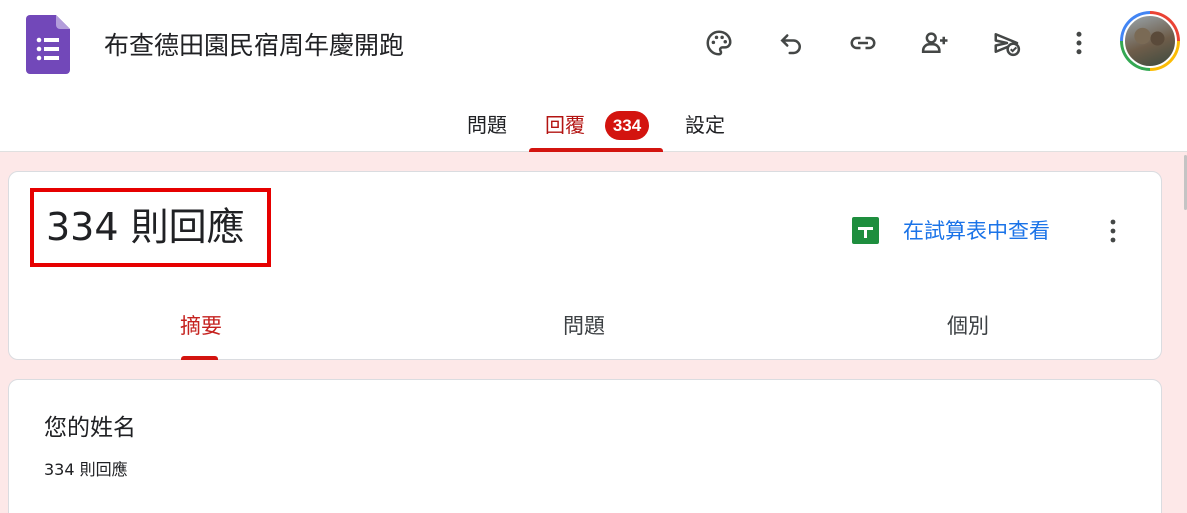 The width and height of the screenshot is (1187, 513). What do you see at coordinates (865, 230) in the screenshot?
I see `sheets-icon` at bounding box center [865, 230].